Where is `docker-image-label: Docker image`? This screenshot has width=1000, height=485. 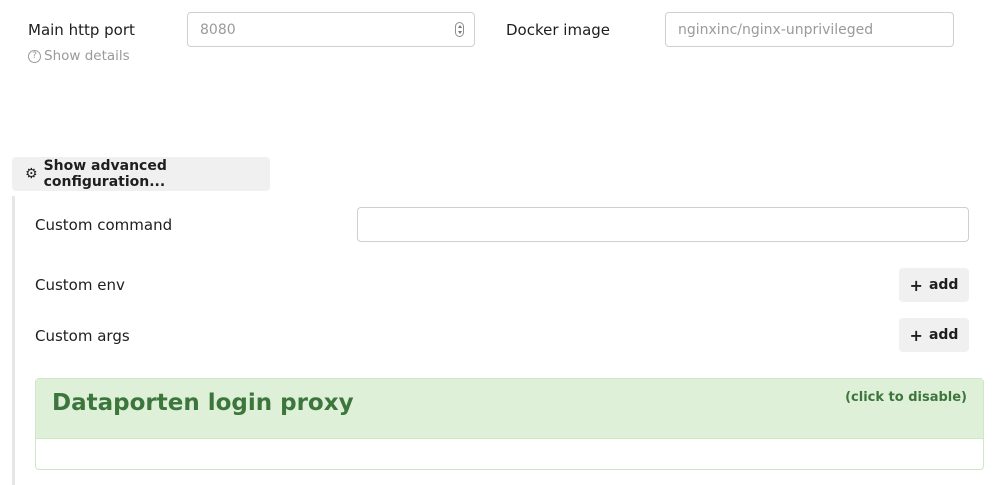
docker-image-label: Docker image is located at coordinates (558, 30).